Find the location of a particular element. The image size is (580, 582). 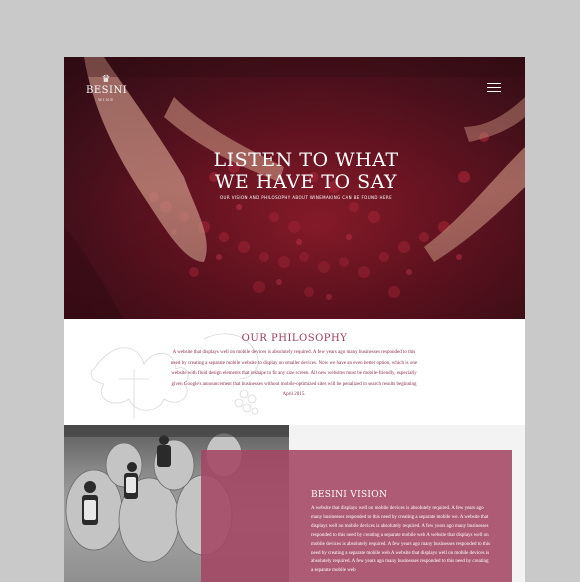

brand-tagline: WINE is located at coordinates (106, 99).